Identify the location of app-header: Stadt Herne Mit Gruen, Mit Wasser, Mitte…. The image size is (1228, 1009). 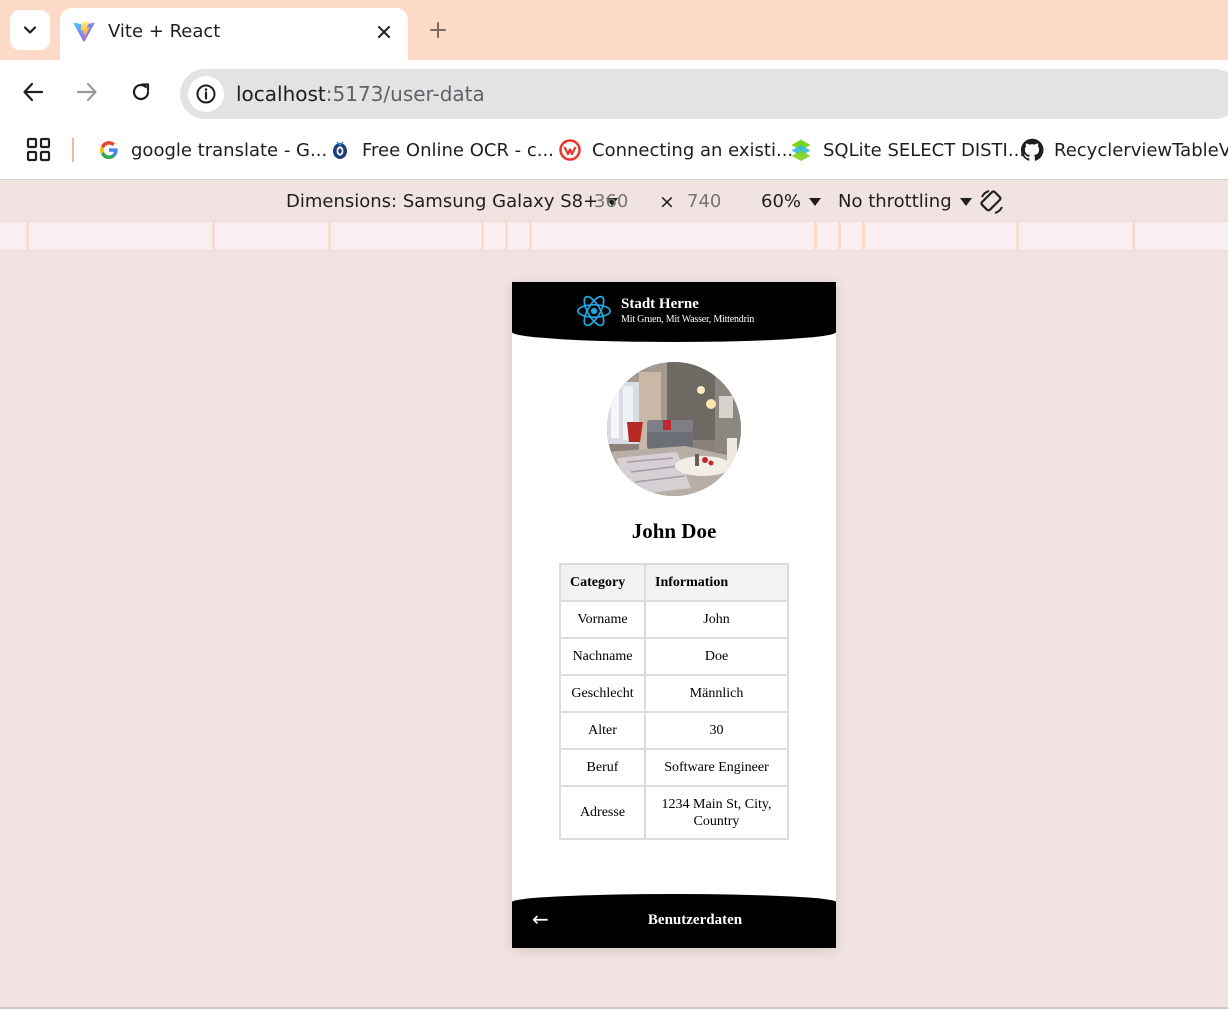
(674, 312).